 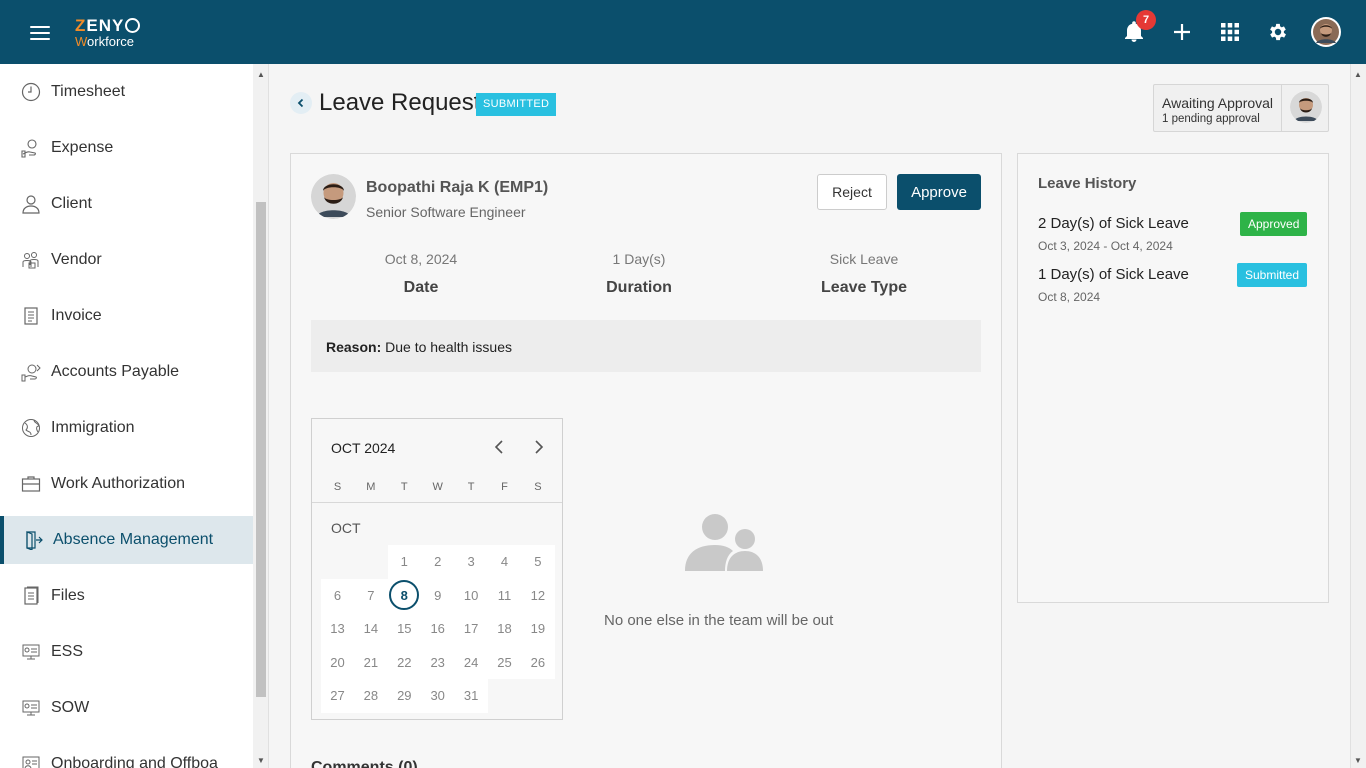 I want to click on user-avatar, so click(x=1326, y=32).